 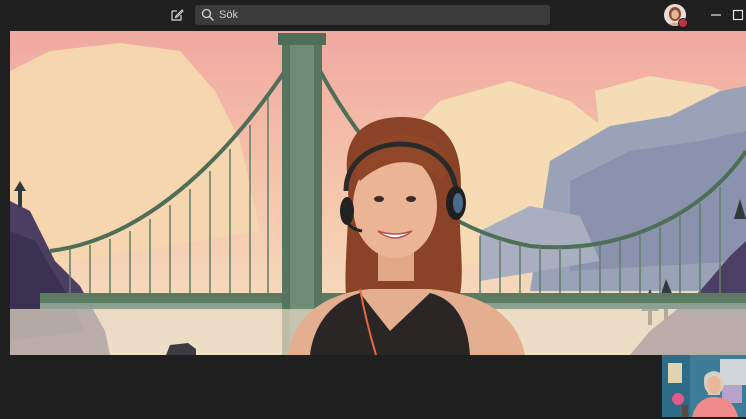 I want to click on compose-button, so click(x=177, y=15).